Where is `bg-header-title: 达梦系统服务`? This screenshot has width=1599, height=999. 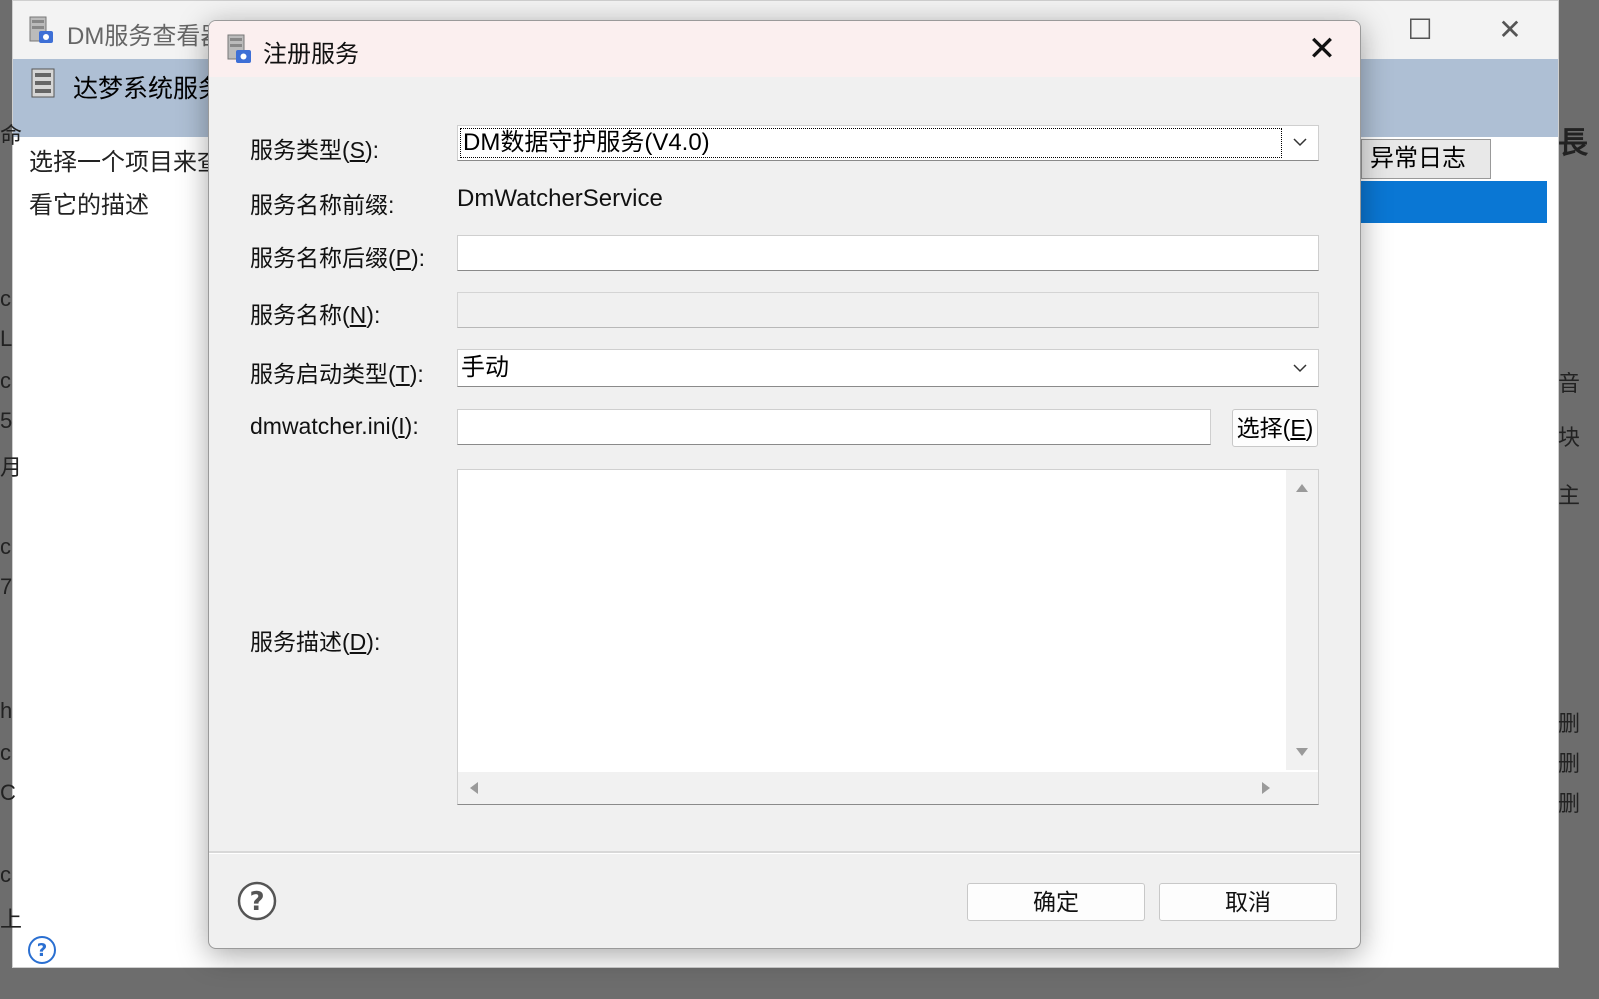 bg-header-title: 达梦系统服务 is located at coordinates (148, 89).